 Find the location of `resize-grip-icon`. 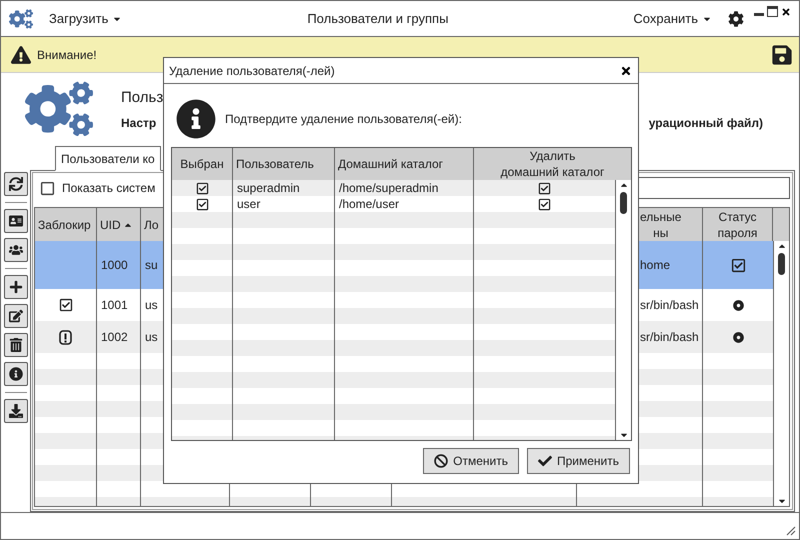

resize-grip-icon is located at coordinates (791, 531).